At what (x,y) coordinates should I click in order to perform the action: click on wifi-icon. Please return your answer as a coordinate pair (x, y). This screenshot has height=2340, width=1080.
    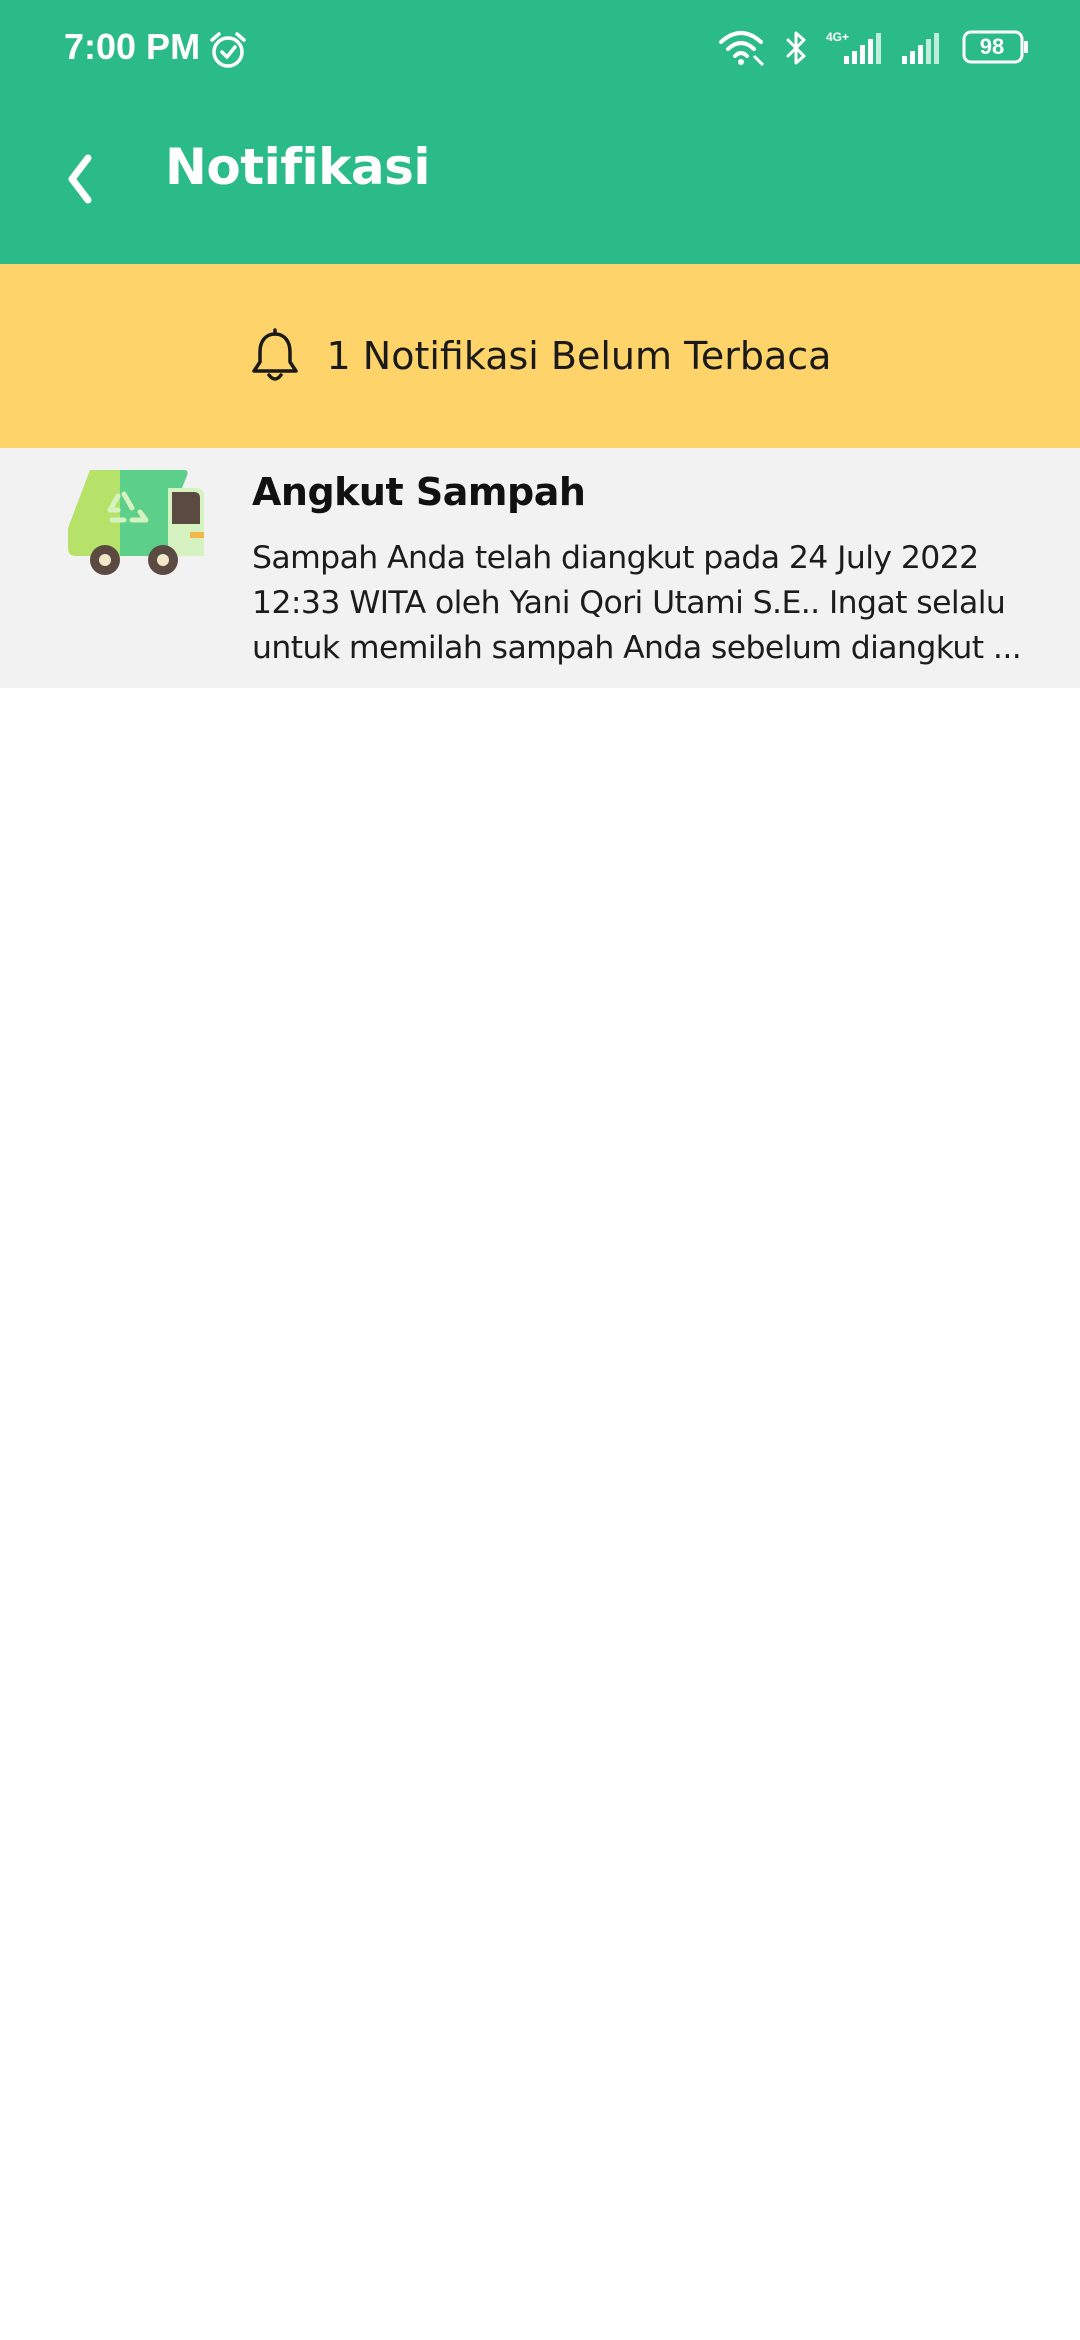
    Looking at the image, I should click on (742, 50).